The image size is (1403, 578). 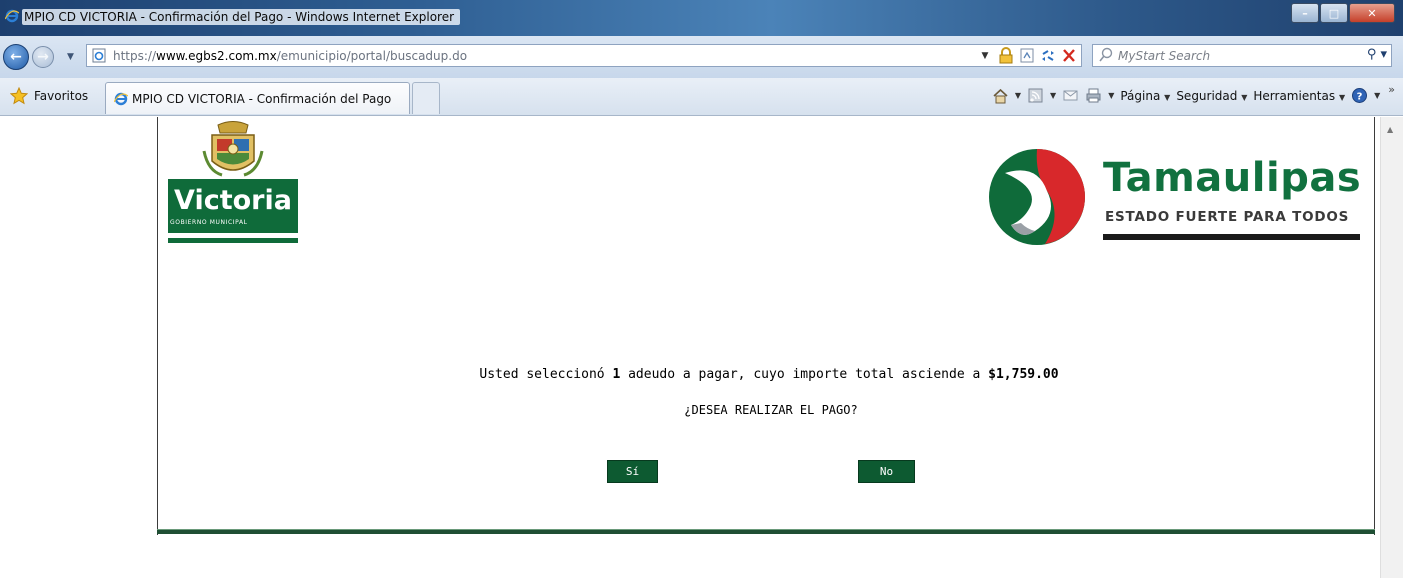 I want to click on victoria-subtitle: GOBIERNO MUNICIPAL, so click(x=209, y=222).